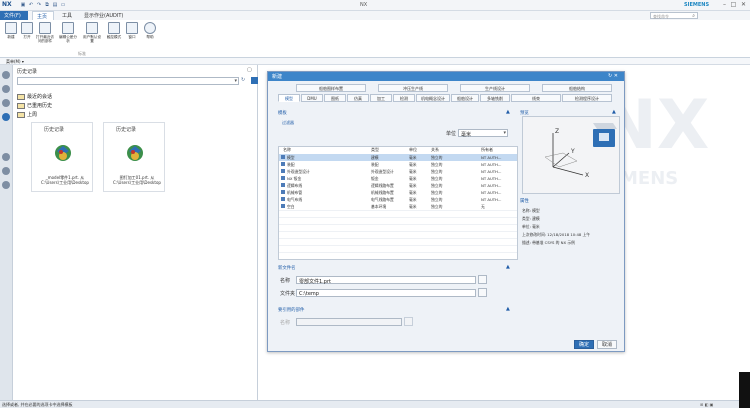 Image resolution: width=750 pixels, height=408 pixels. I want to click on tab-tools: 工具, so click(67, 15).